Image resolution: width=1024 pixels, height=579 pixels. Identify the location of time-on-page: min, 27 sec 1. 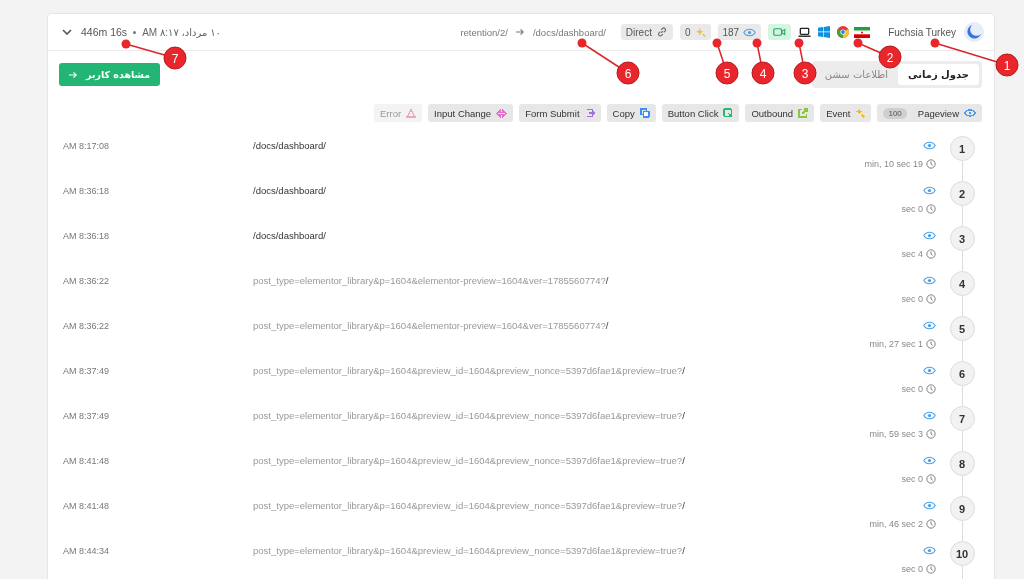
(896, 344).